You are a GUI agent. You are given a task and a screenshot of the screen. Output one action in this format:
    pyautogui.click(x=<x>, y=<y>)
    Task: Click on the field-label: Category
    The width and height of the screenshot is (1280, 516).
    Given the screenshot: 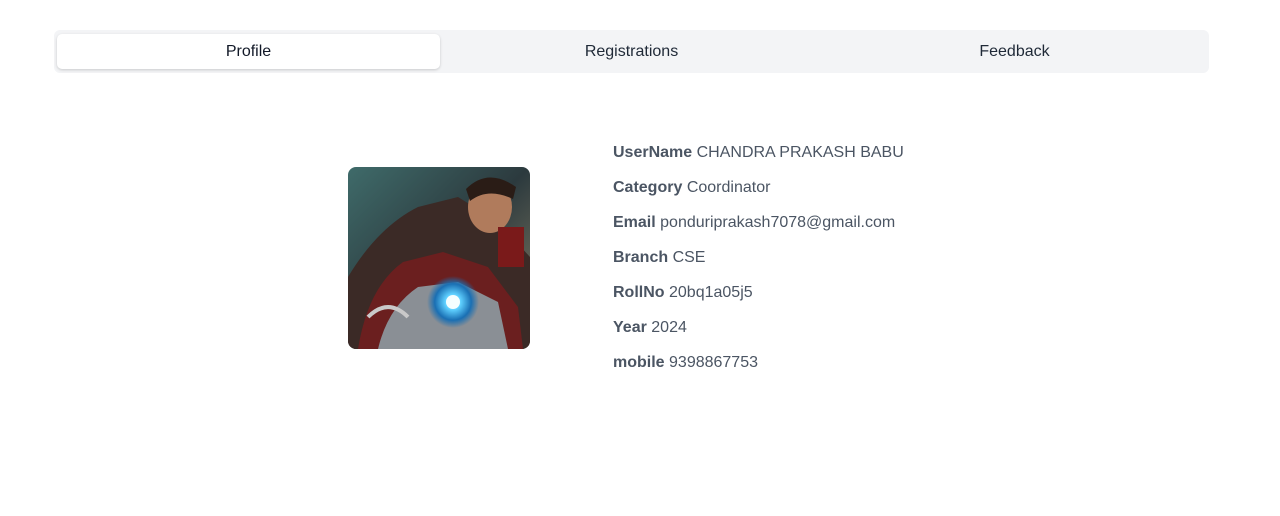 What is the action you would take?
    pyautogui.click(x=648, y=187)
    